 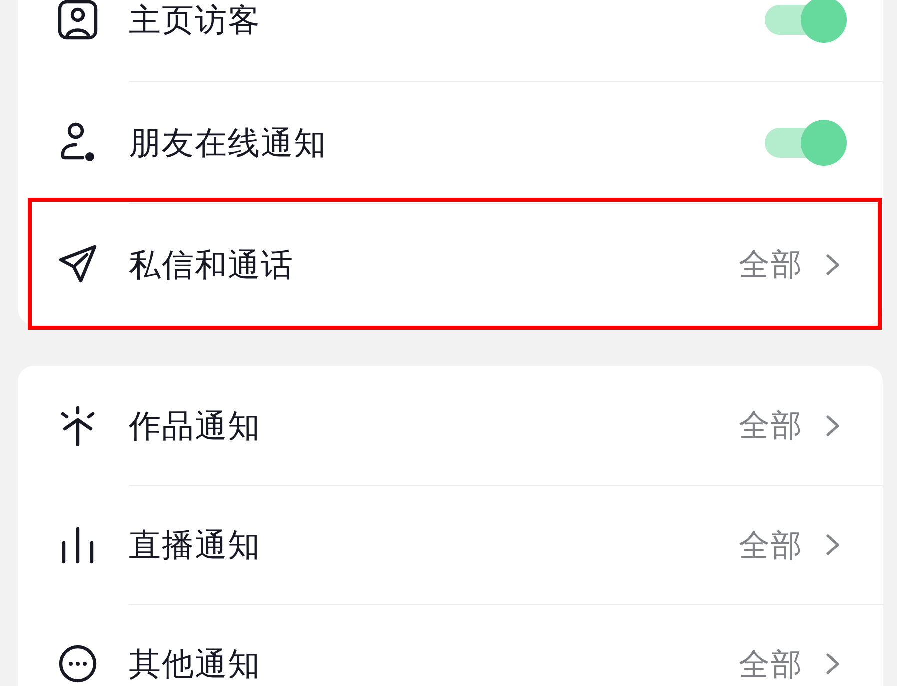 What do you see at coordinates (195, 20) in the screenshot?
I see `setting-label: 主页访客` at bounding box center [195, 20].